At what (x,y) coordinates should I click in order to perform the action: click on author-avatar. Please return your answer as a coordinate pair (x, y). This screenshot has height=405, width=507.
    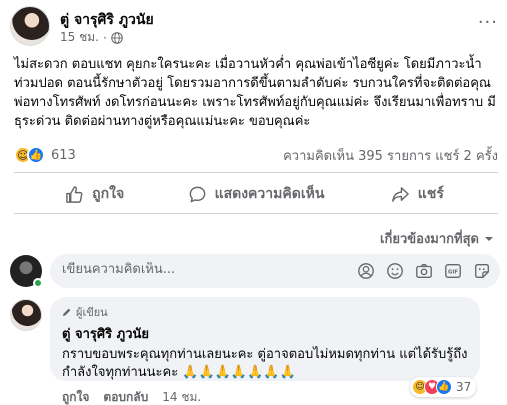
    Looking at the image, I should click on (30, 26).